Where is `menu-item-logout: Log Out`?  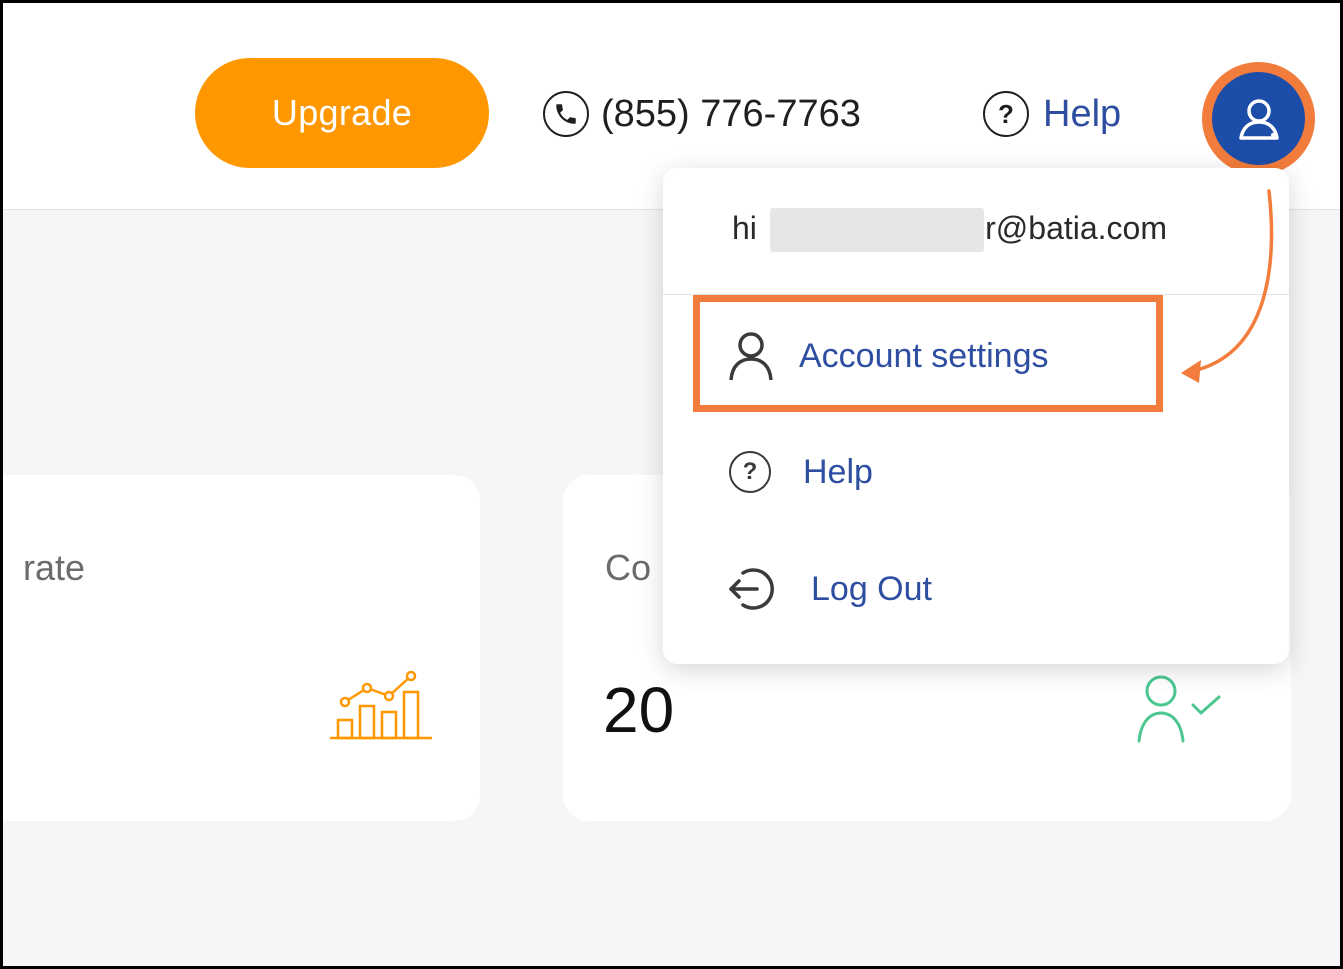 menu-item-logout: Log Out is located at coordinates (976, 589).